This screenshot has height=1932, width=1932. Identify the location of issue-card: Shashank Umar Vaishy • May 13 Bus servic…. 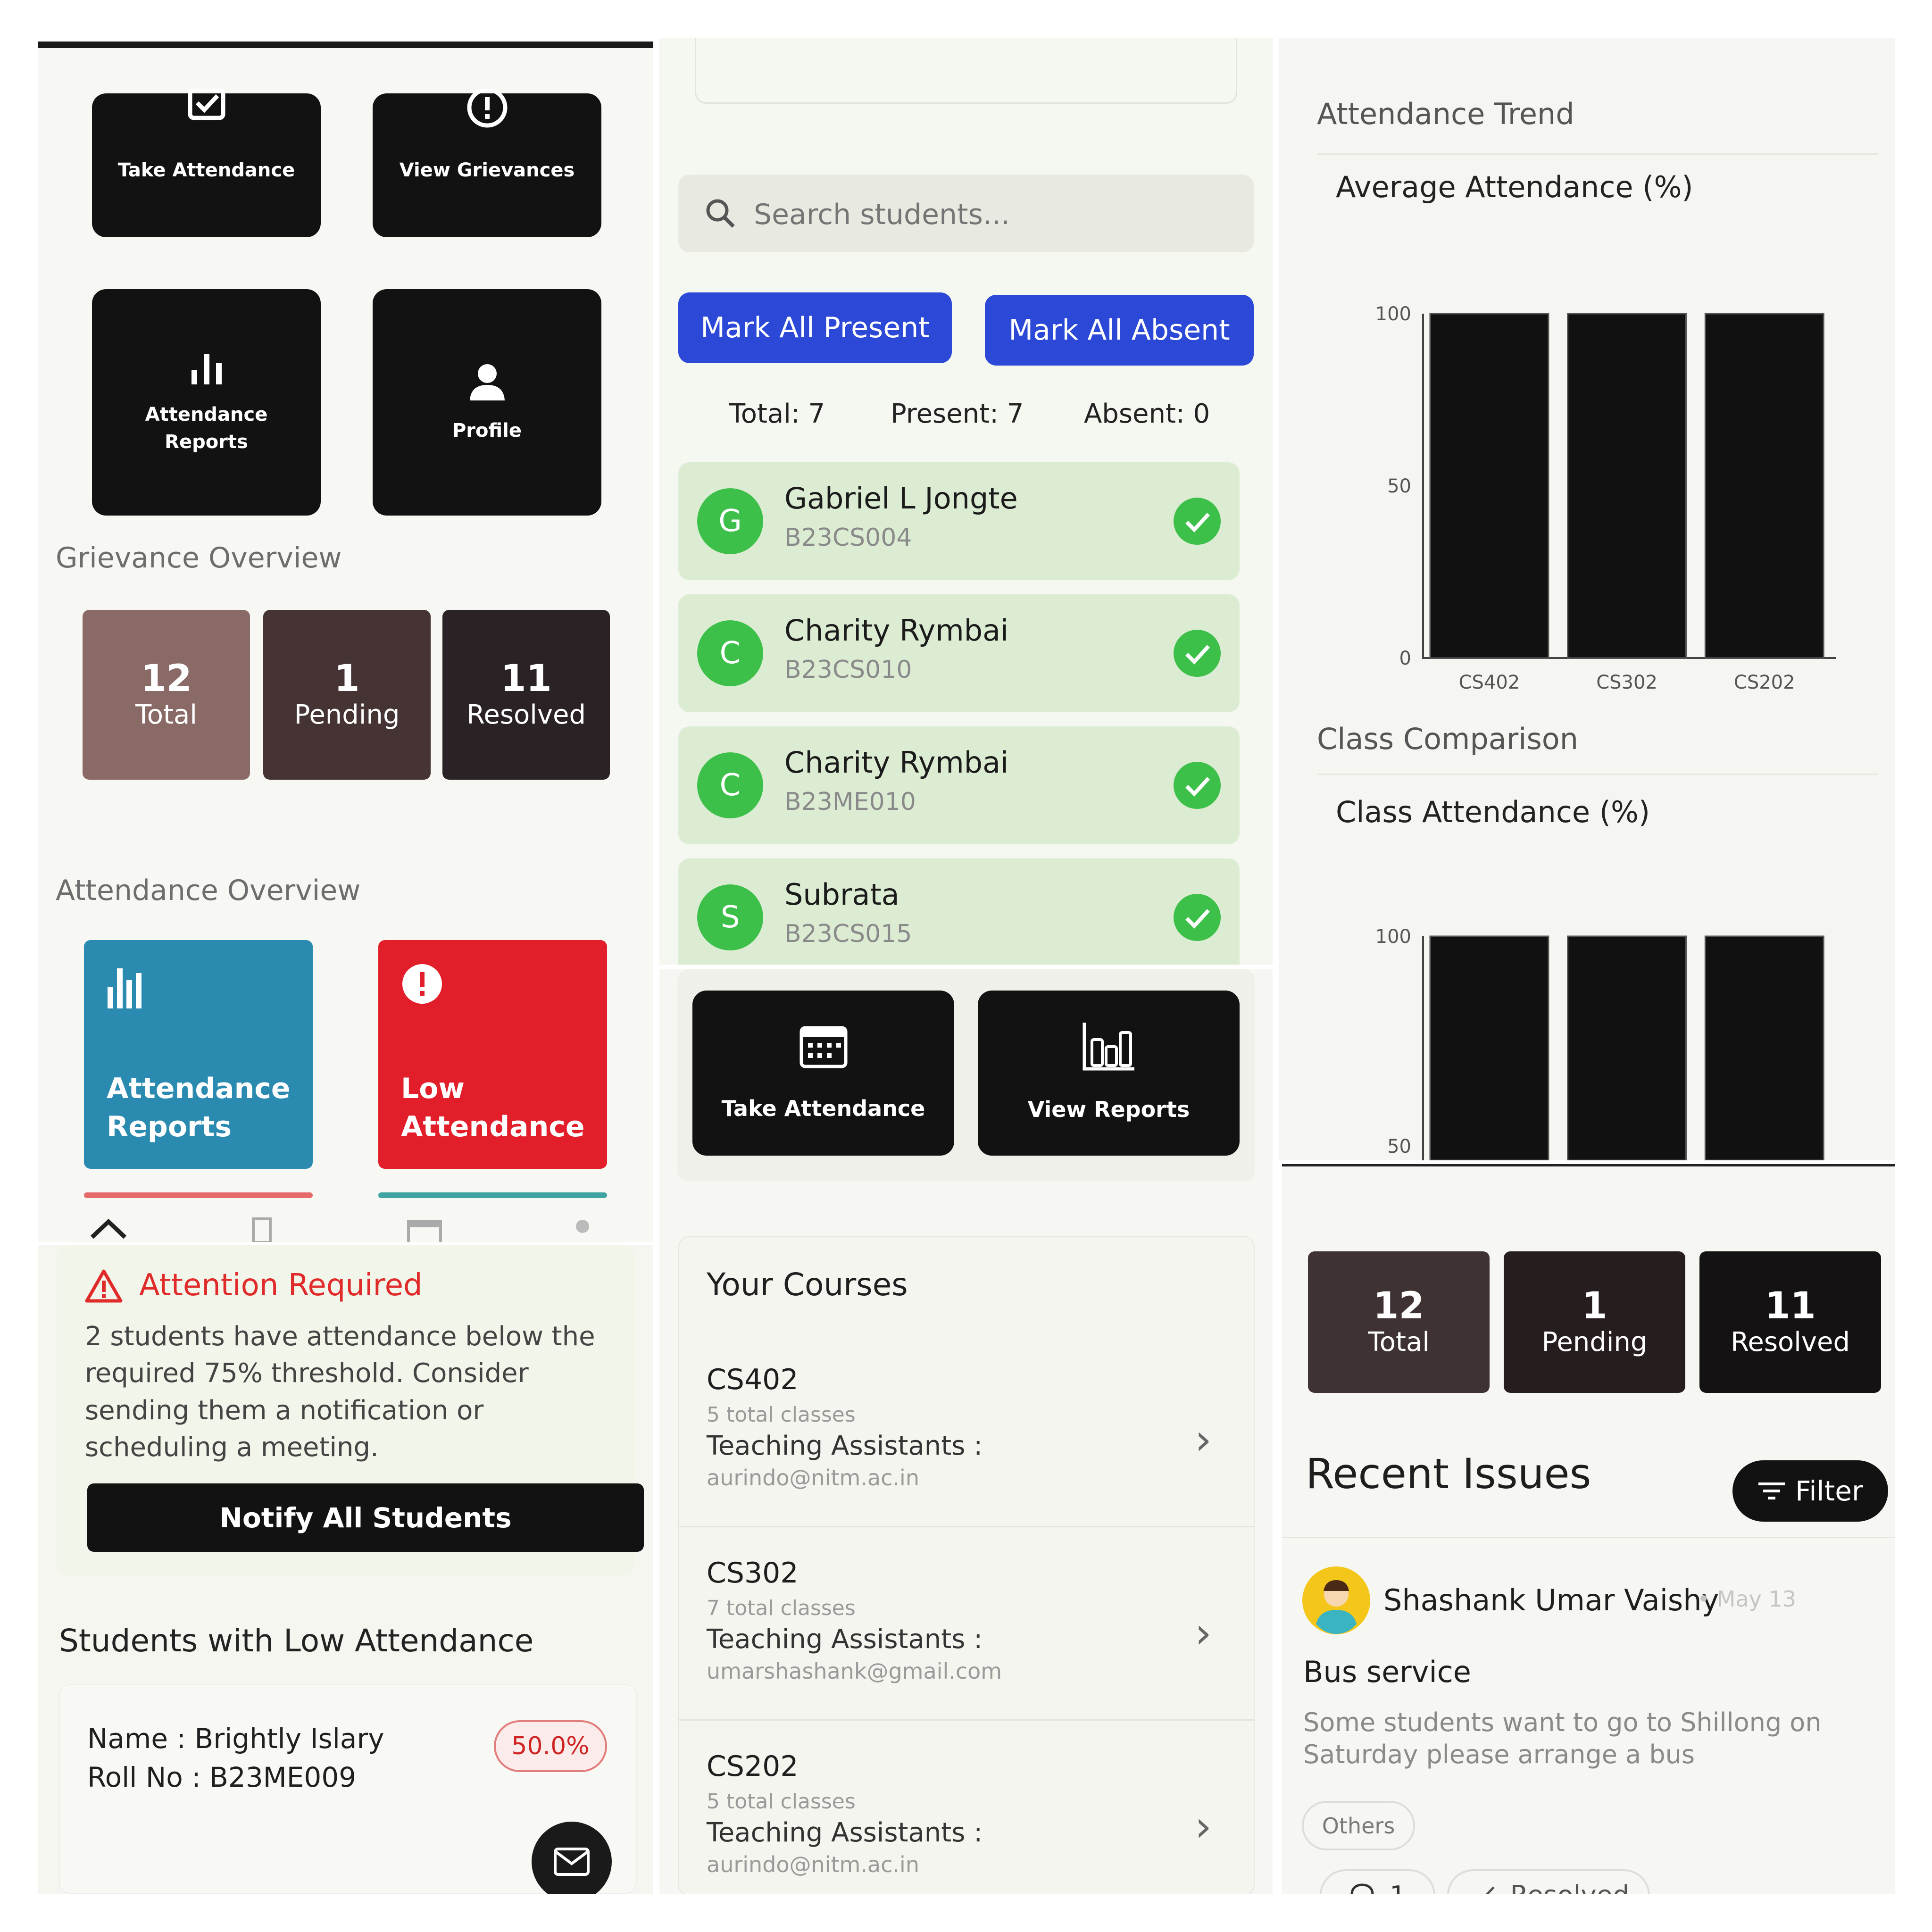
(1589, 1718).